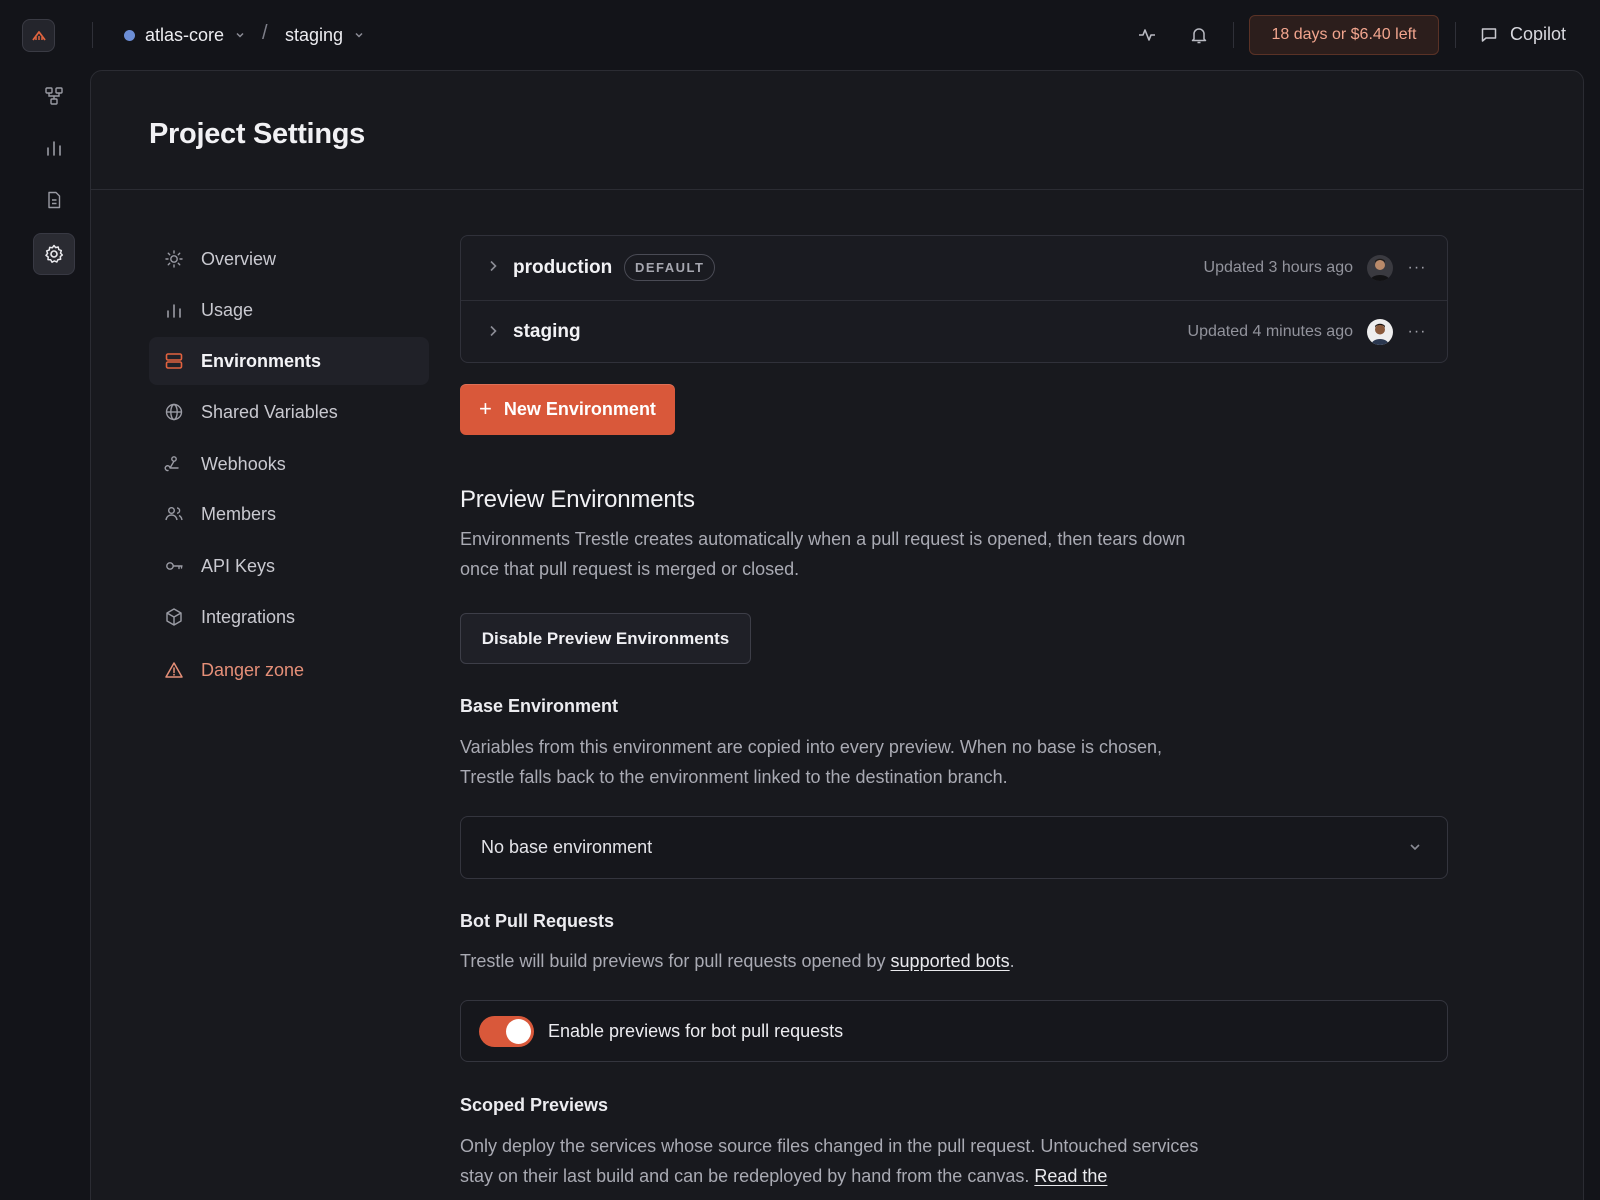 This screenshot has width=1600, height=1200. Describe the element at coordinates (954, 1031) in the screenshot. I see `bot-previews-toggle-row: Enable previews for bot pull requests` at that location.